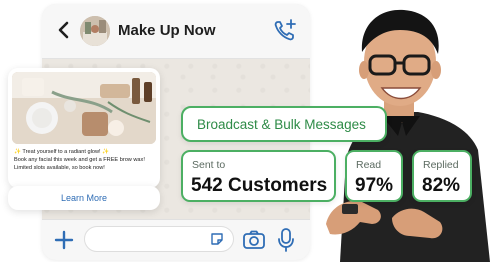 Image resolution: width=499 pixels, height=262 pixels. What do you see at coordinates (369, 165) in the screenshot?
I see `read-label: Read` at bounding box center [369, 165].